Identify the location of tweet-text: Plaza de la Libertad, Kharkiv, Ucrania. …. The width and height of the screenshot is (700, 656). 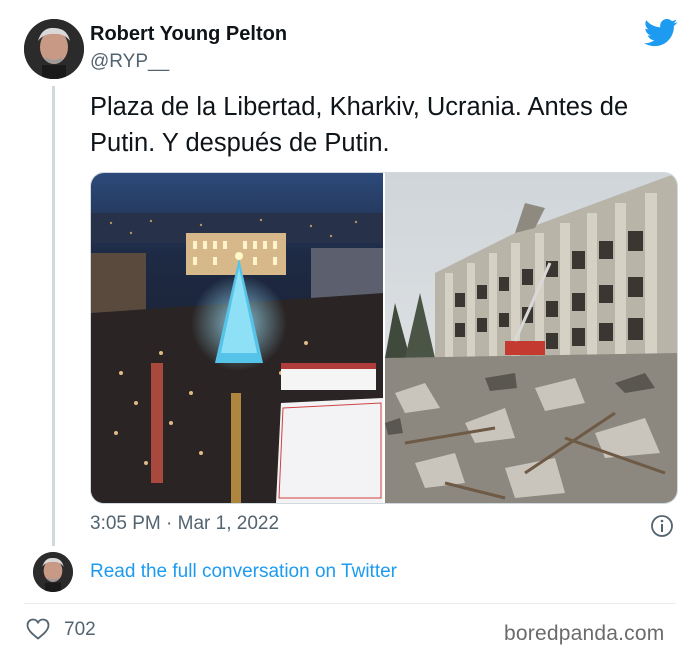
(359, 125).